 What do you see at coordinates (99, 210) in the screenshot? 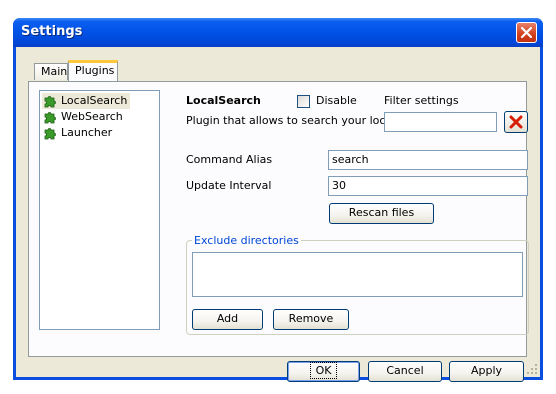
I see `plugin-tree: LocalSearch WebSearch Launcher` at bounding box center [99, 210].